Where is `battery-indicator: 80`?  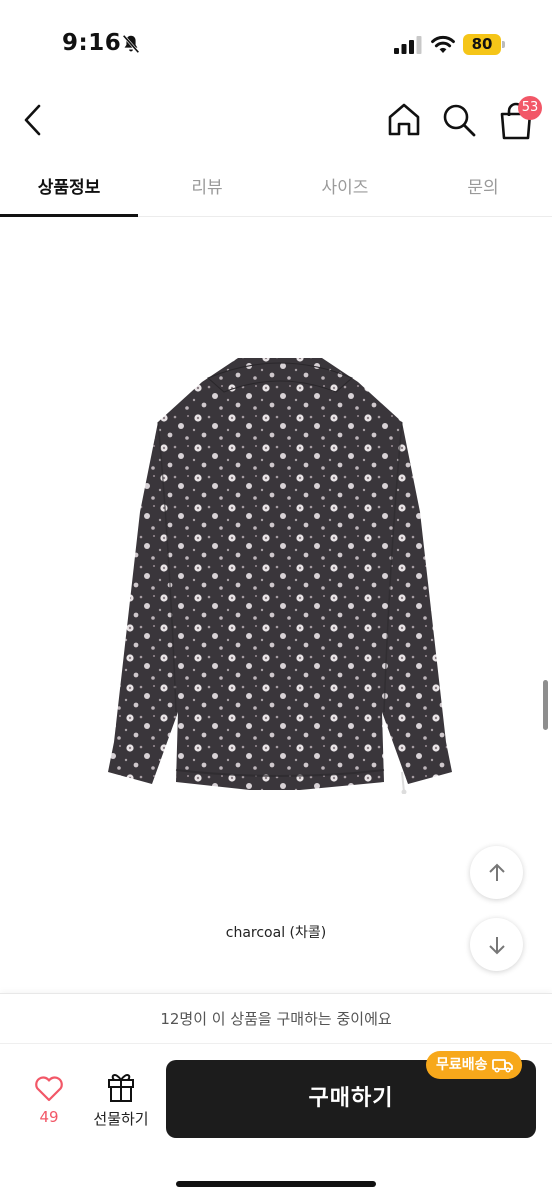
battery-indicator: 80 is located at coordinates (482, 44).